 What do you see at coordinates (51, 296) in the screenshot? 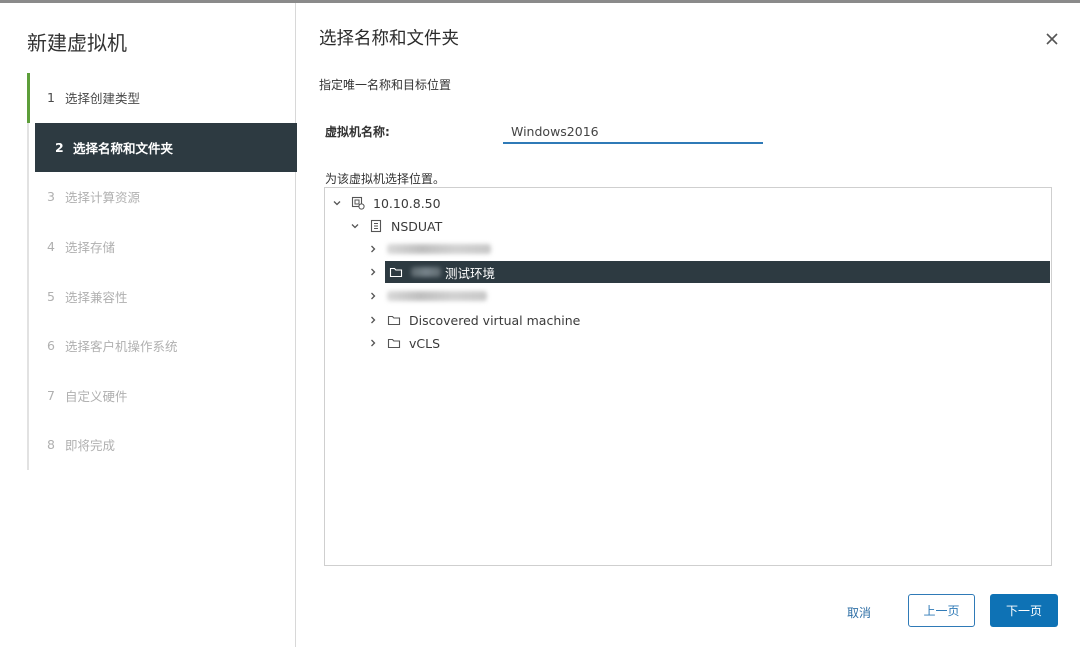
I see `step-number: 5` at bounding box center [51, 296].